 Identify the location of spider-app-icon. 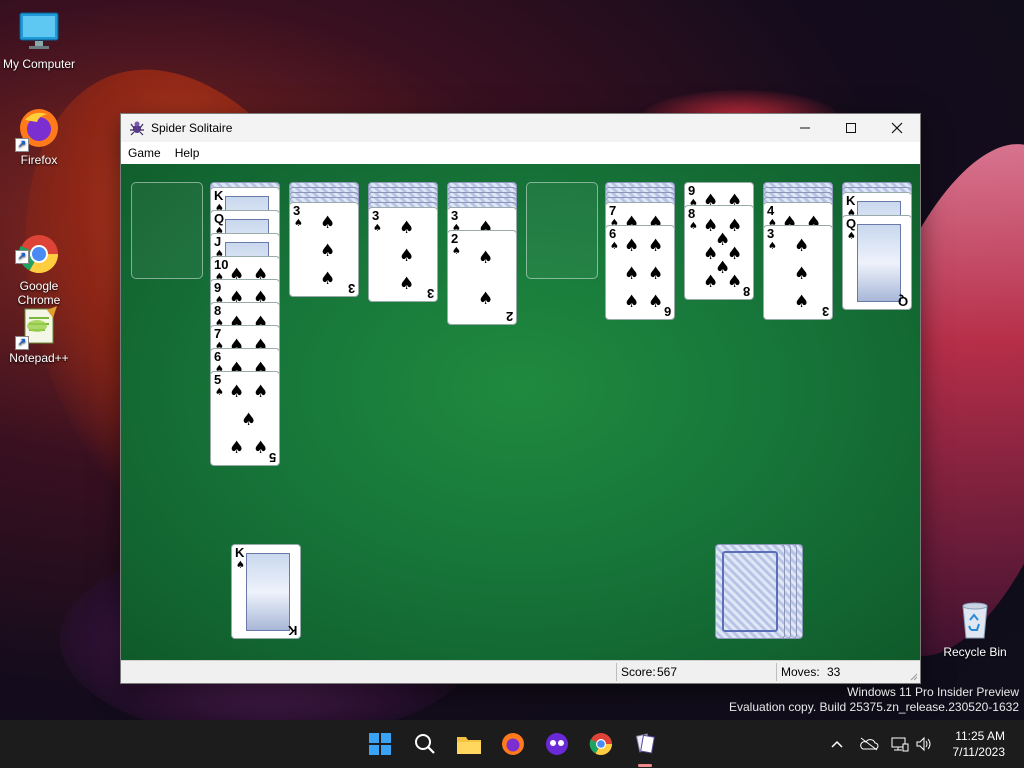
(137, 128).